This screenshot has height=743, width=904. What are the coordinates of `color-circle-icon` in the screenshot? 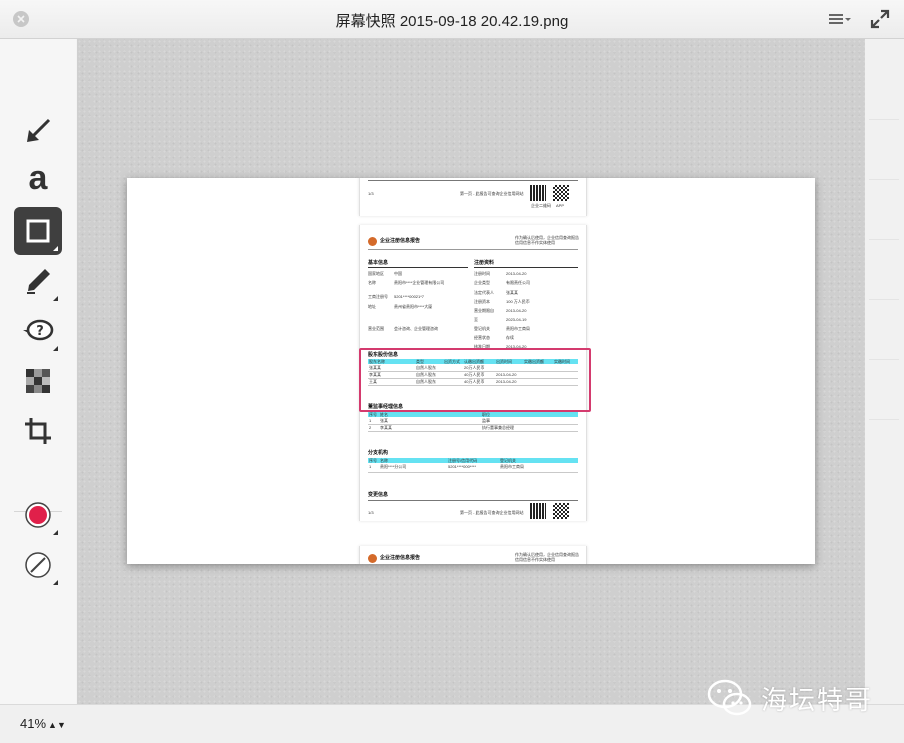 It's located at (38, 515).